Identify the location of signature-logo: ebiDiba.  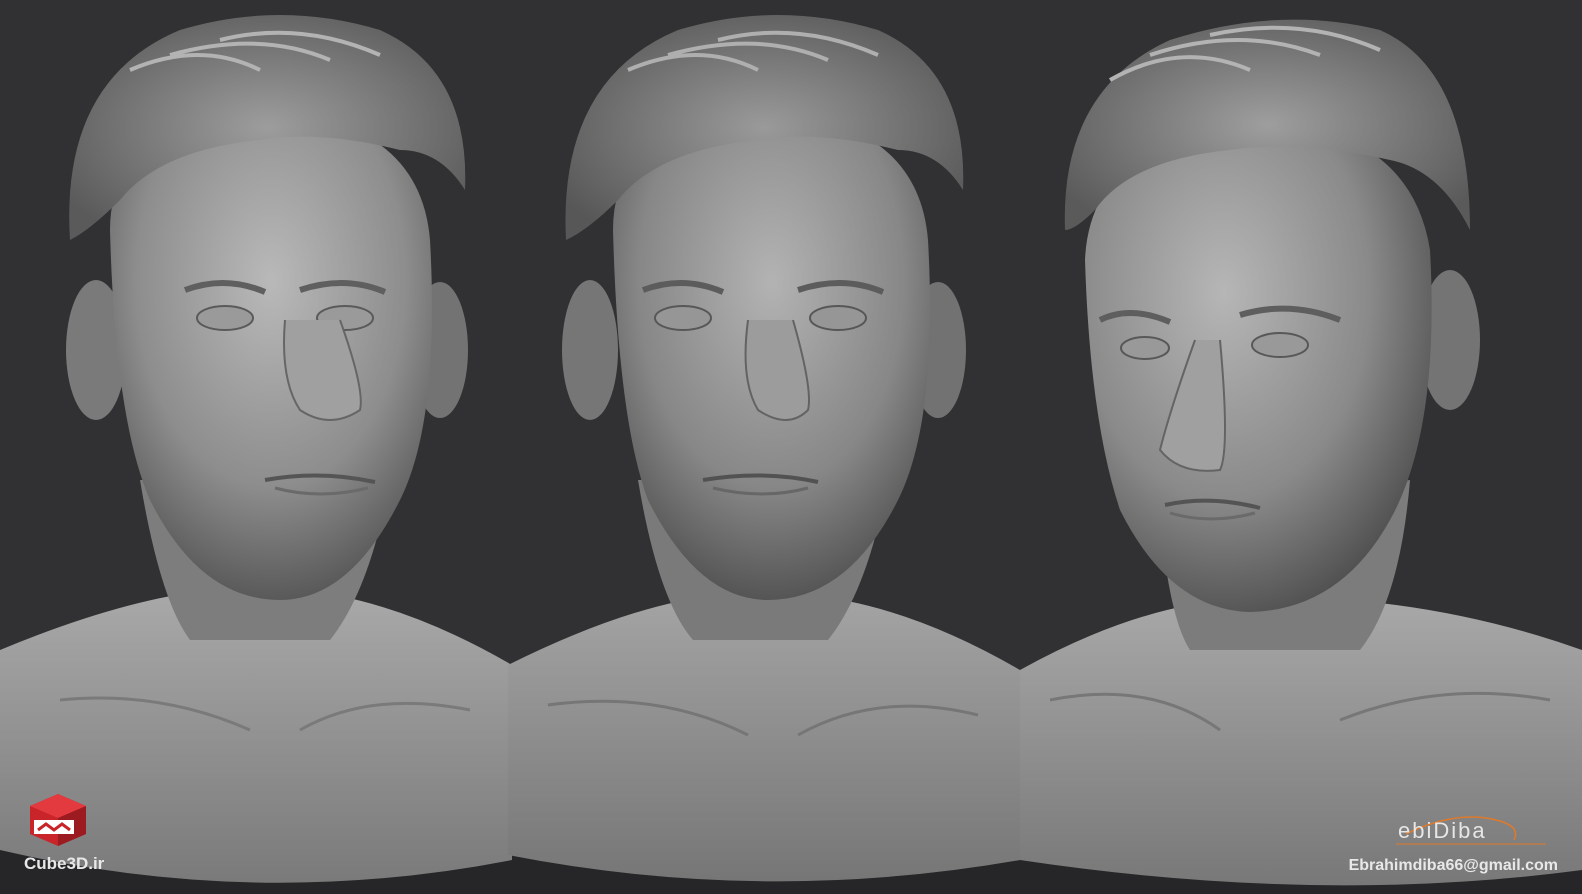
(1476, 825).